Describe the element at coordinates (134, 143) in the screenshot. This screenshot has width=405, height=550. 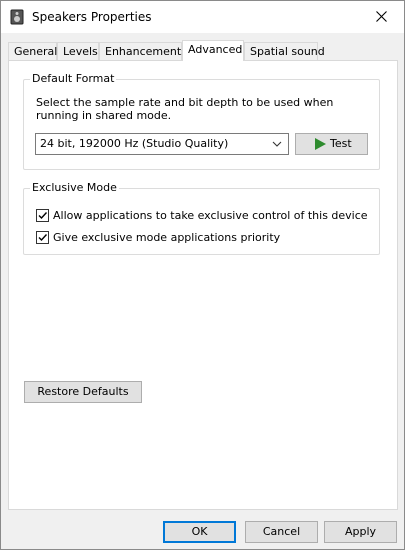
I see `format-dropdown-value: 24 bit, 192000 Hz (Studio Quality)` at that location.